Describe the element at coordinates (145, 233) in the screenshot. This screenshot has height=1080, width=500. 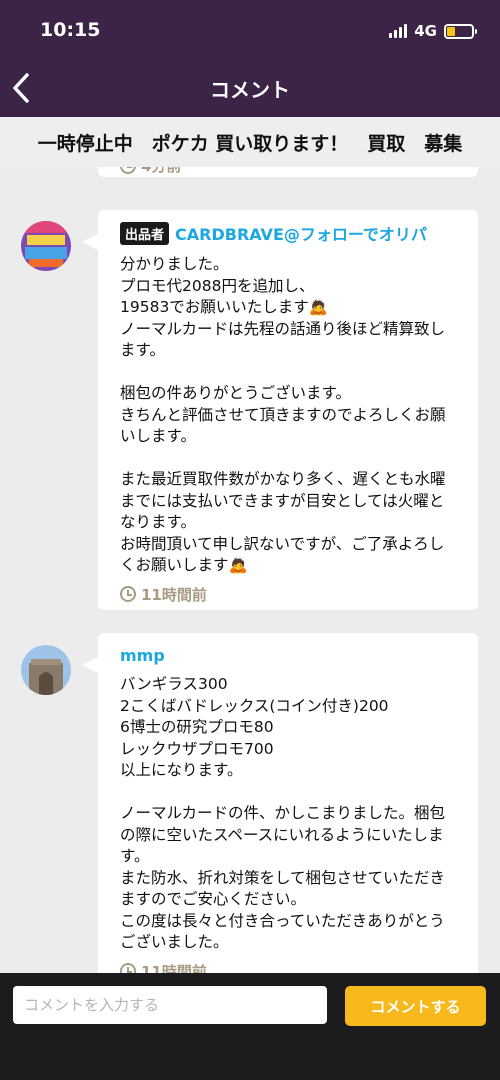
I see `seller-badge: 出品者` at that location.